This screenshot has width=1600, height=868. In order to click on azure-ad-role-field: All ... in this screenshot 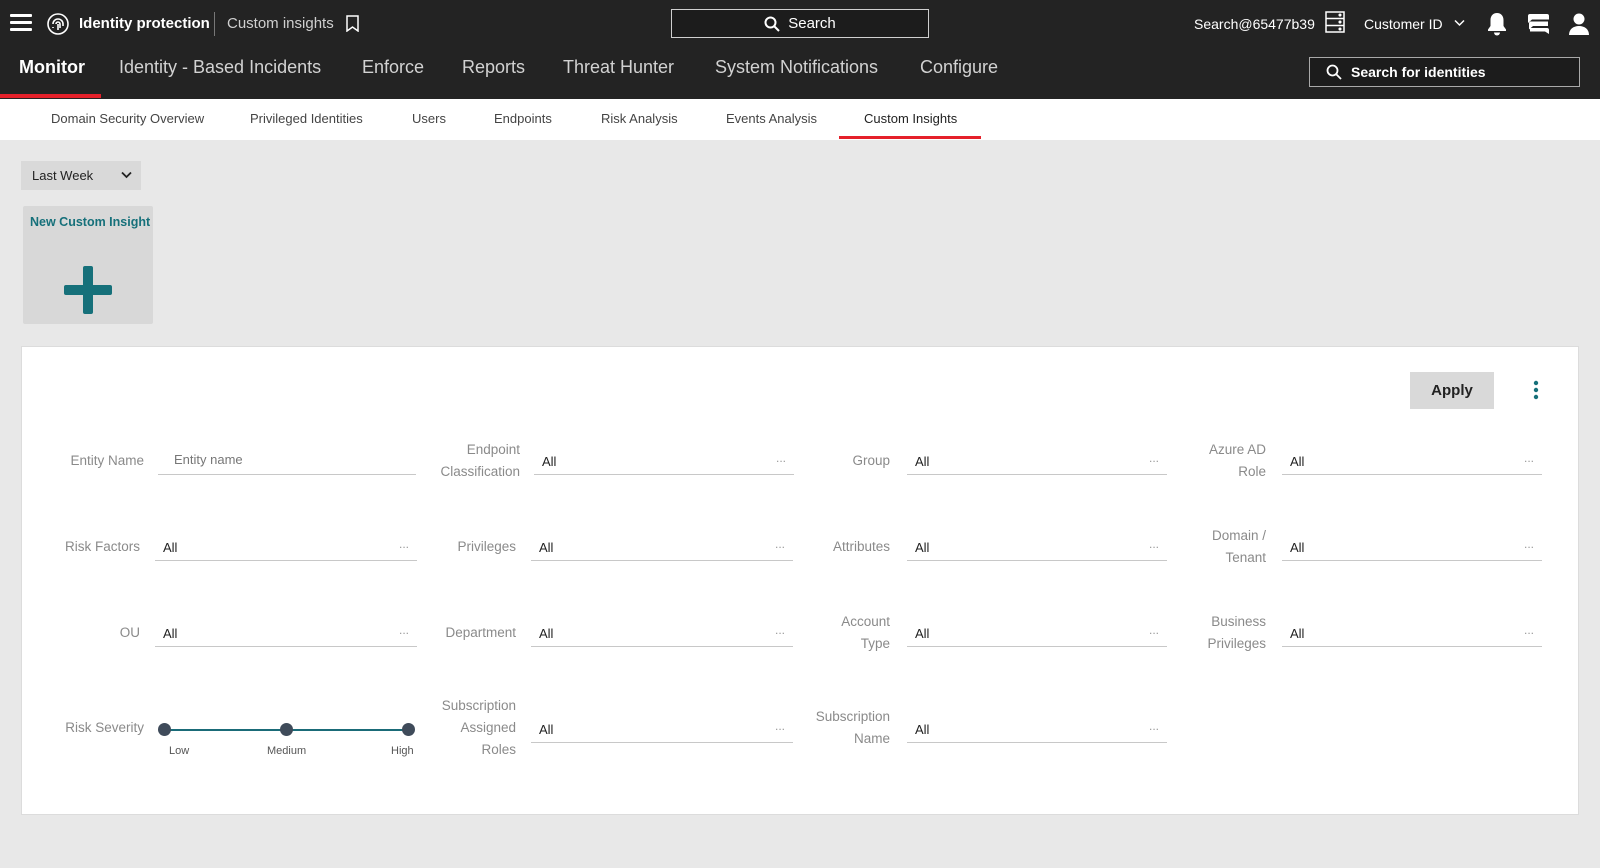, I will do `click(1412, 460)`.